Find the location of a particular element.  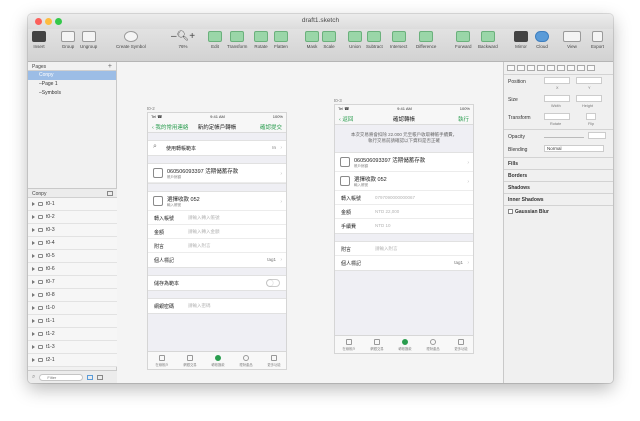

align-left-icon is located at coordinates (511, 68).